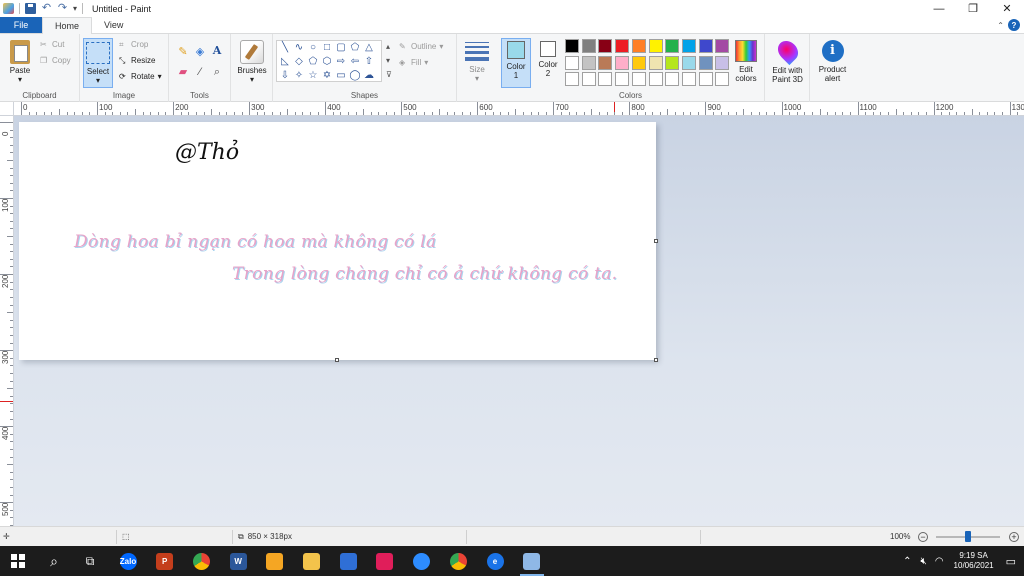 This screenshot has width=1024, height=576. I want to click on rounded-rectangle-shape-icon: ▢, so click(341, 47).